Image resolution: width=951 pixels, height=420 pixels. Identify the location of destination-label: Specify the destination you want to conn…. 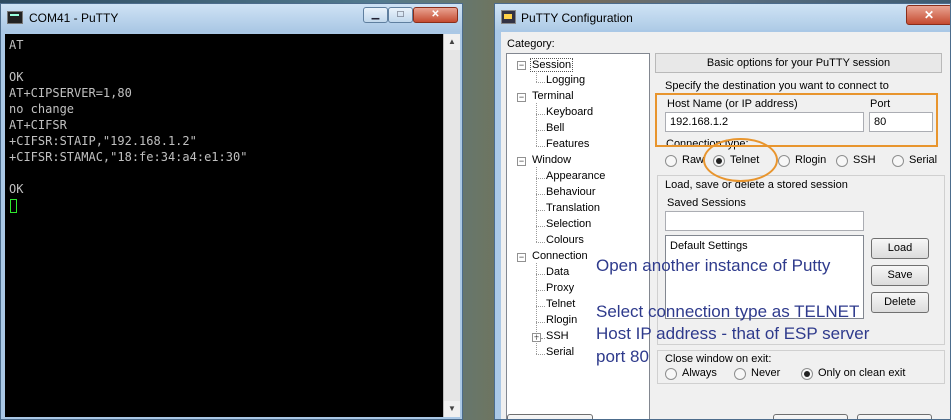
(777, 86).